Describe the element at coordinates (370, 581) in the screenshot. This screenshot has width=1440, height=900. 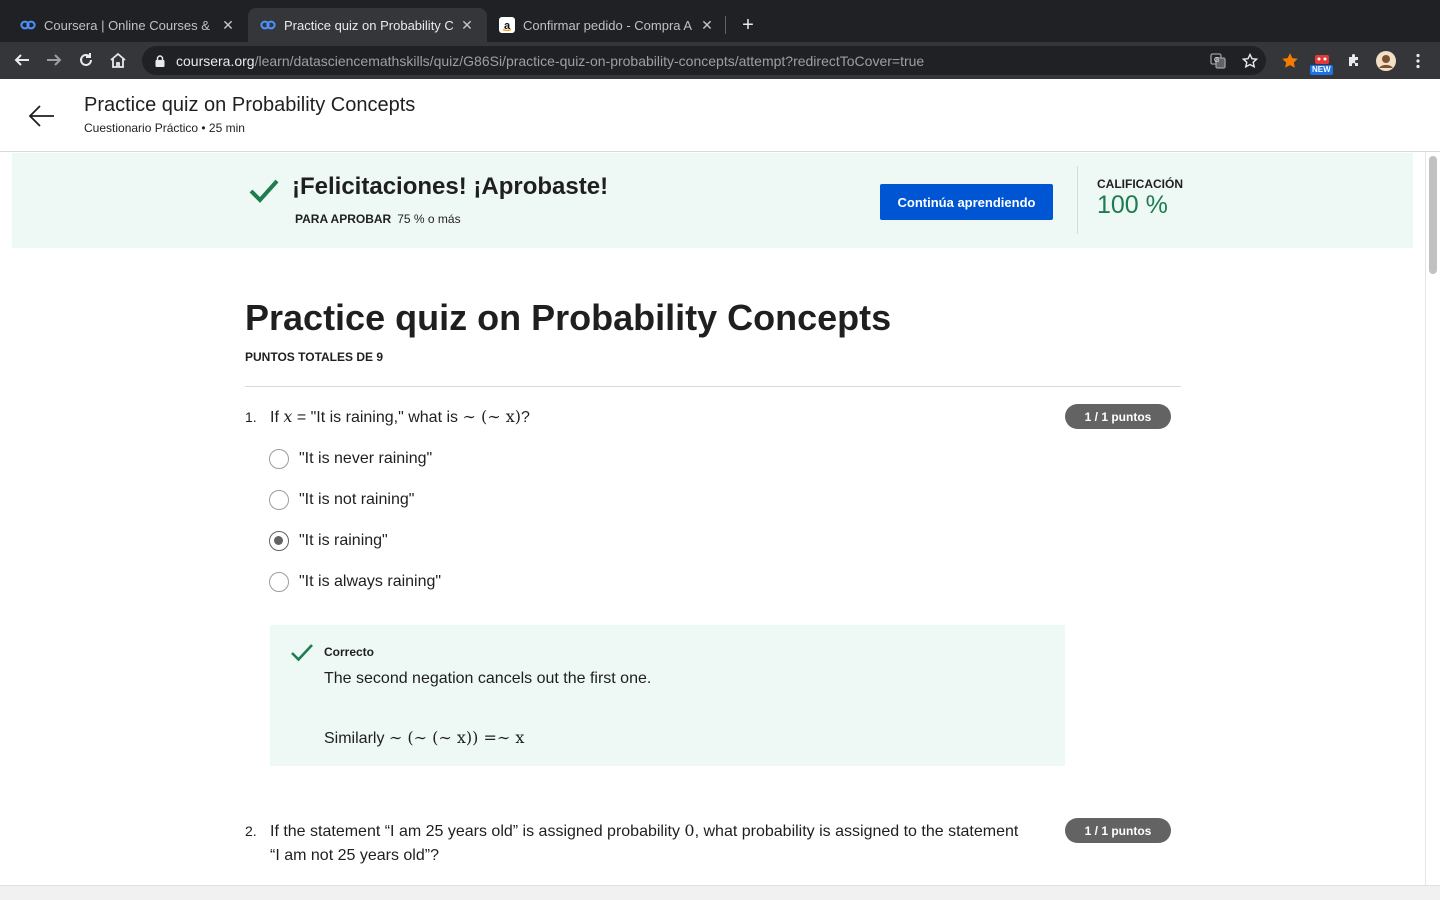
I see `option-label: "It is always raining"` at that location.